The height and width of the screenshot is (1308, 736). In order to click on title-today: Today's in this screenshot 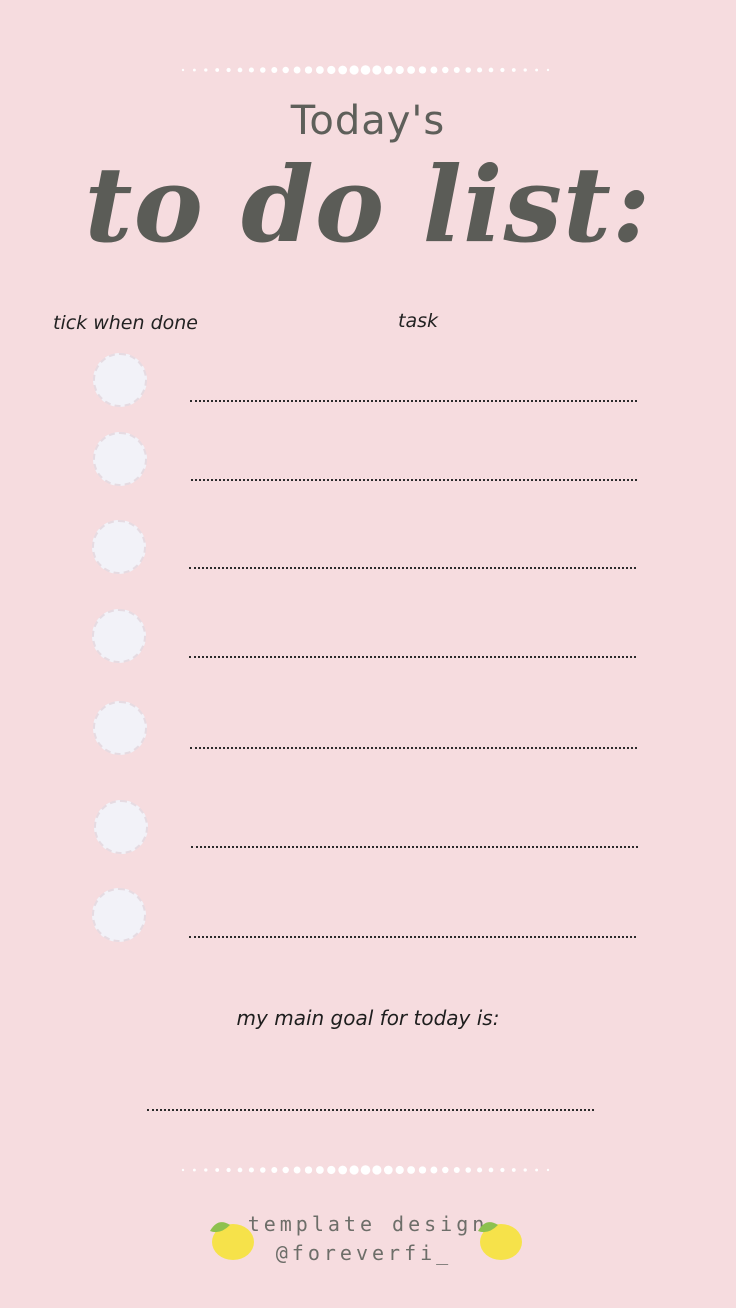, I will do `click(368, 121)`.